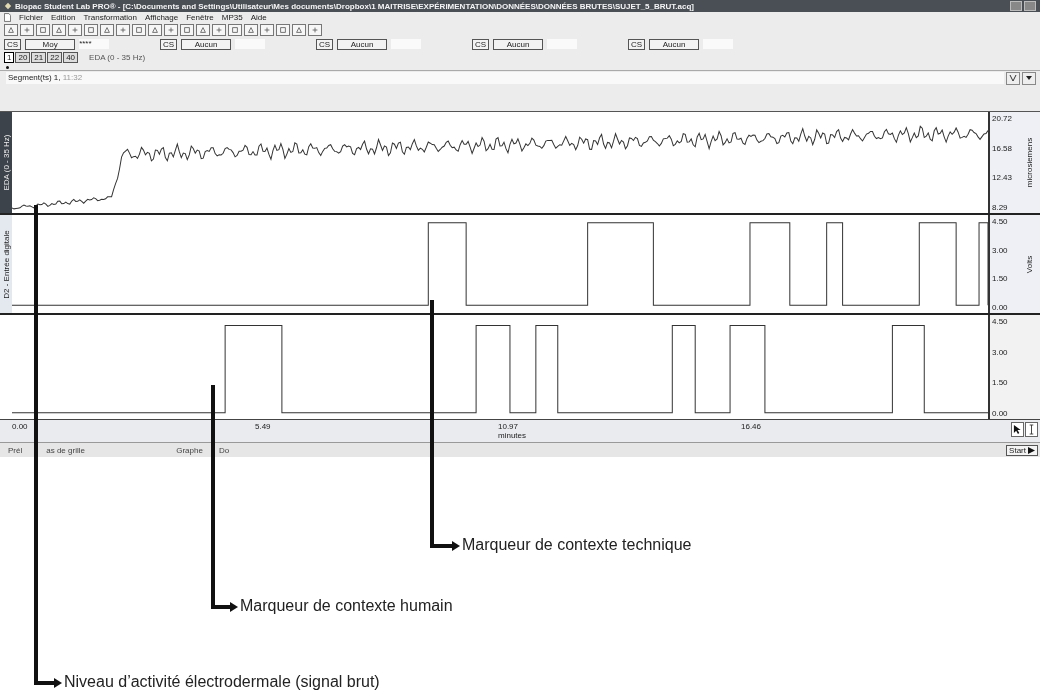 This screenshot has height=694, width=1040. I want to click on status-text: as de grille, so click(66, 450).